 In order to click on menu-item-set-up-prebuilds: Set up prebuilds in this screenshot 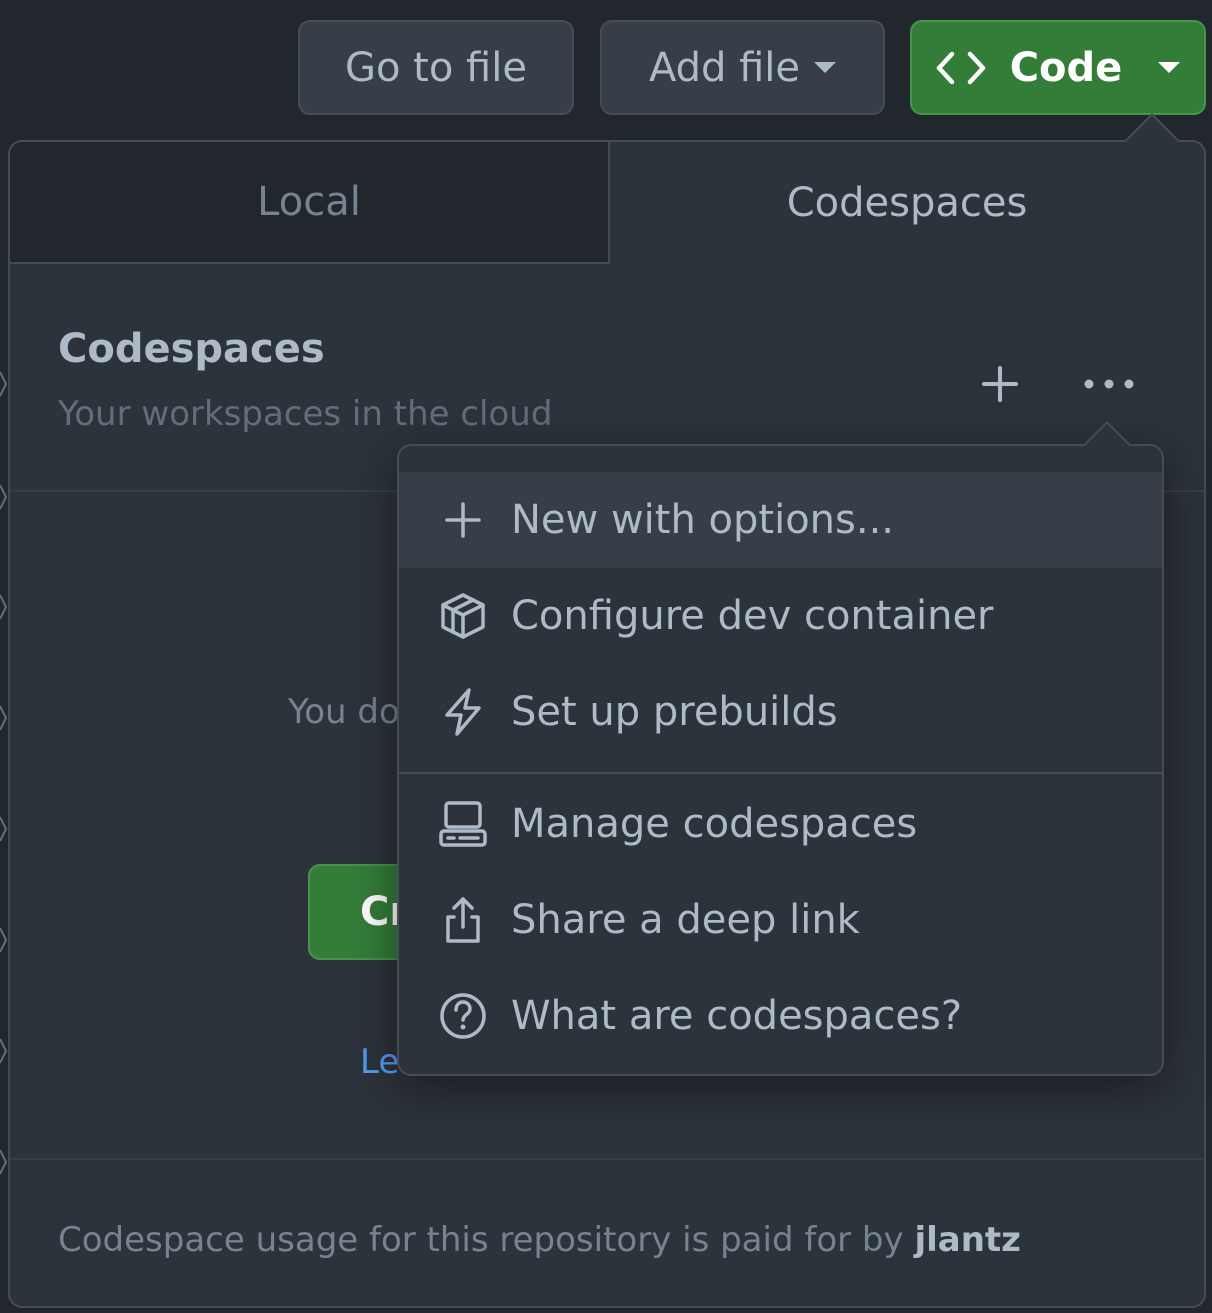, I will do `click(780, 712)`.